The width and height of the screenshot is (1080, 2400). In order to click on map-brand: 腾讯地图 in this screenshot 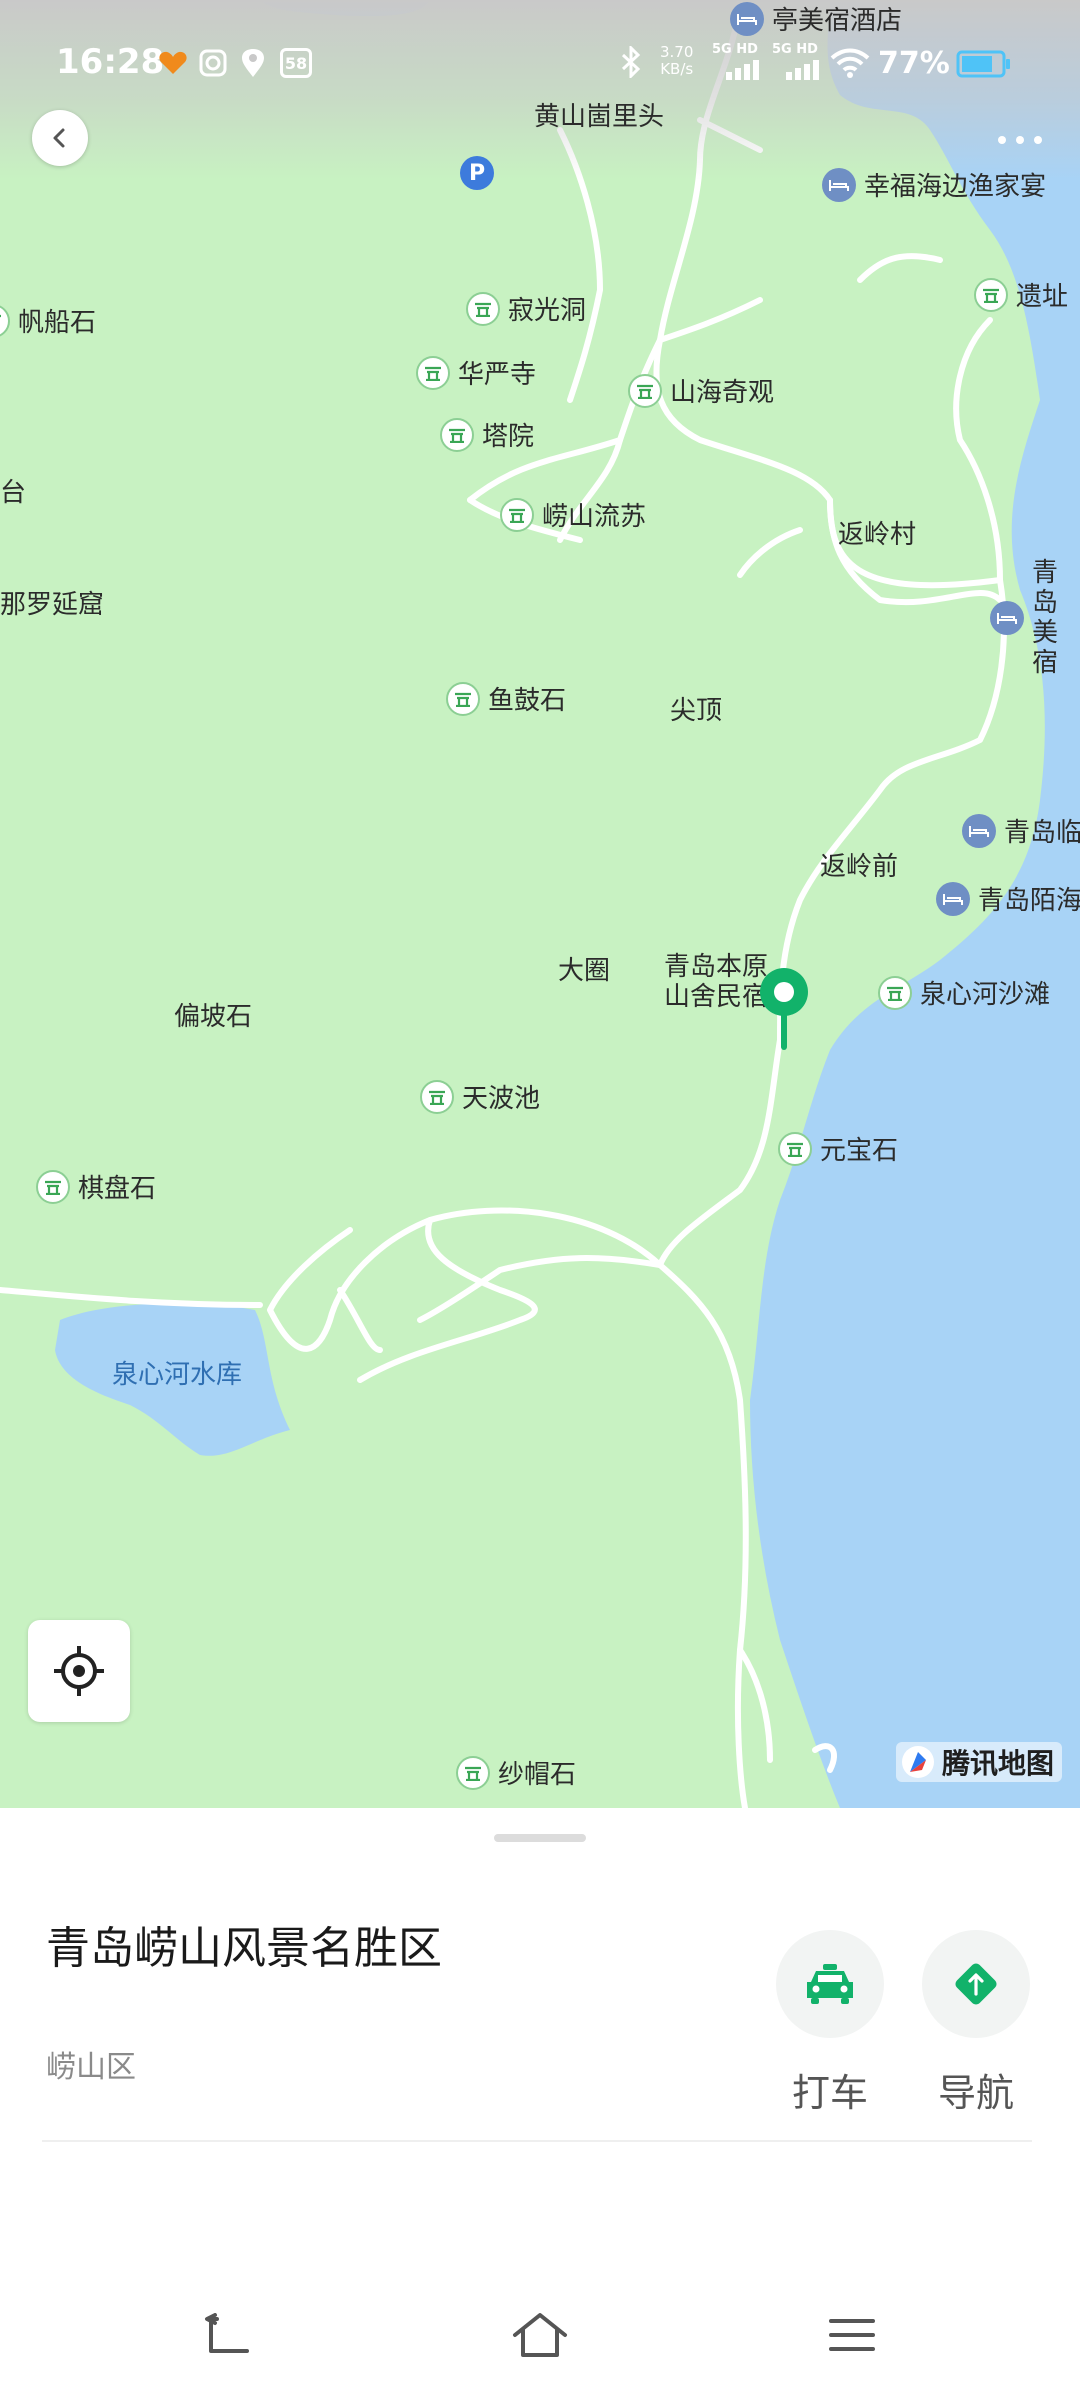, I will do `click(979, 1762)`.